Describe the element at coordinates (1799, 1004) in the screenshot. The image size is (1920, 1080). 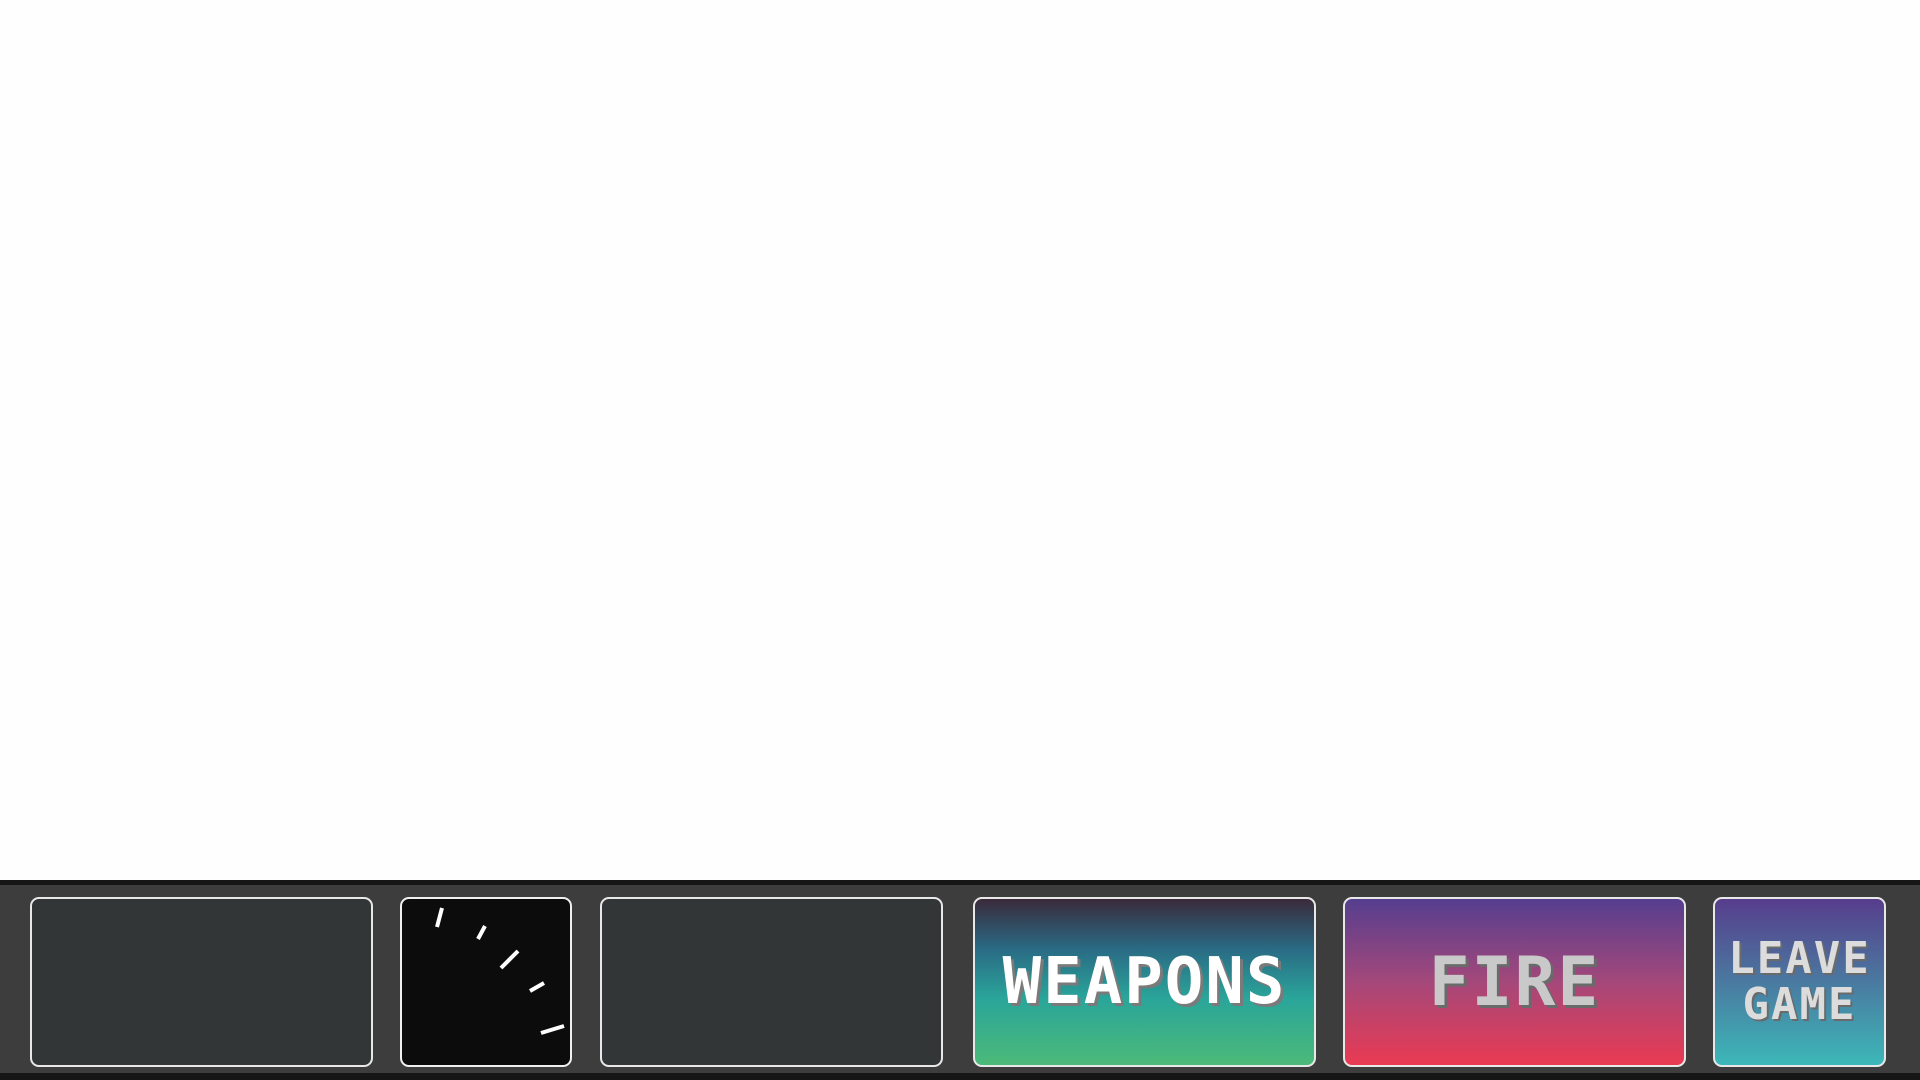
I see `leave-game-label-line2: GAME` at that location.